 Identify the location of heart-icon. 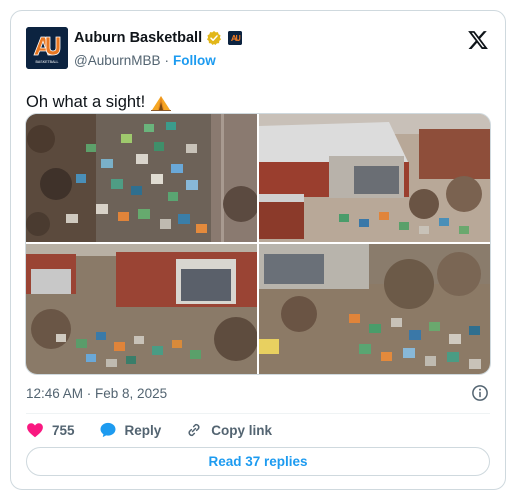
(35, 430).